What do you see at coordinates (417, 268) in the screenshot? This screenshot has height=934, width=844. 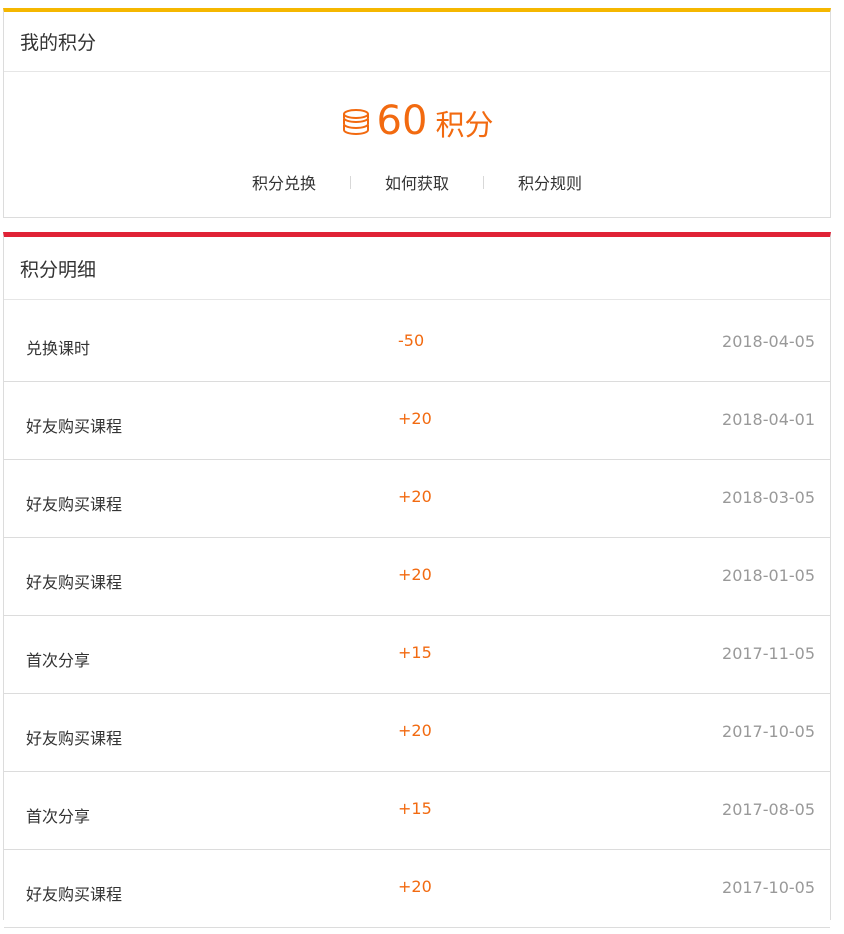 I see `points-detail-title: 积分明细` at bounding box center [417, 268].